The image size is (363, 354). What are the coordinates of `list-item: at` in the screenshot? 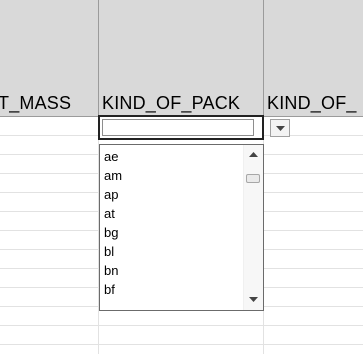 It's located at (109, 214).